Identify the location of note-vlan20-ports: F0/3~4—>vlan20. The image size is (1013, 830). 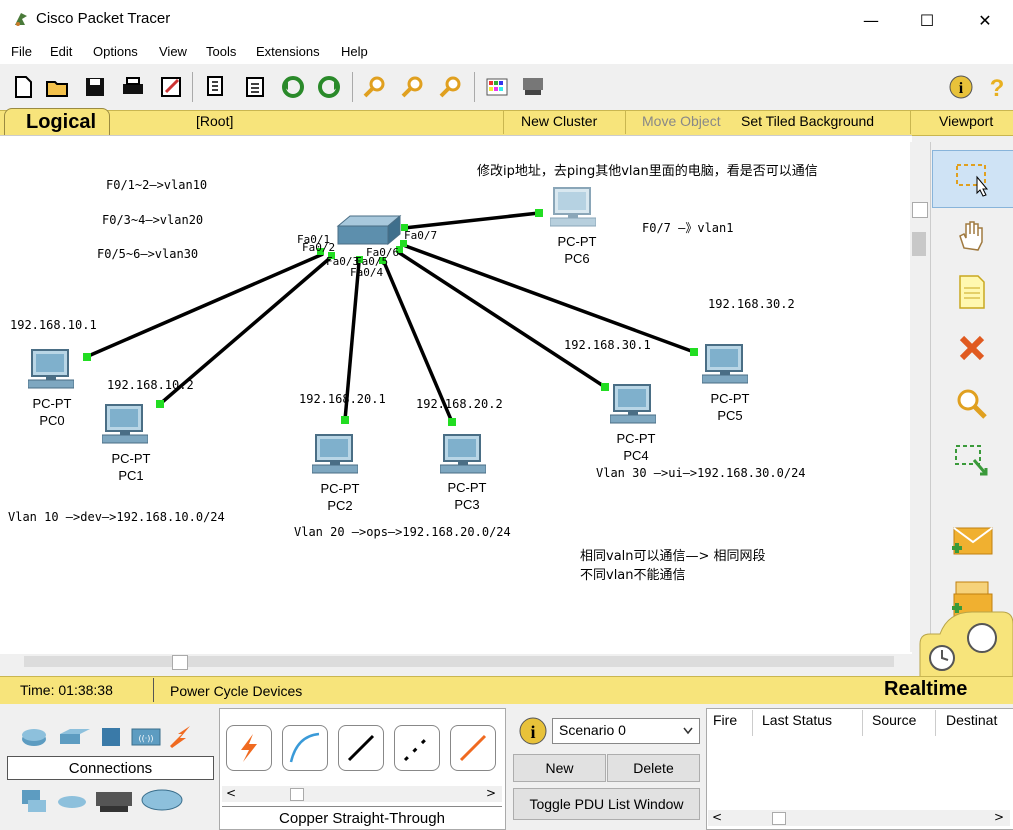
(153, 220).